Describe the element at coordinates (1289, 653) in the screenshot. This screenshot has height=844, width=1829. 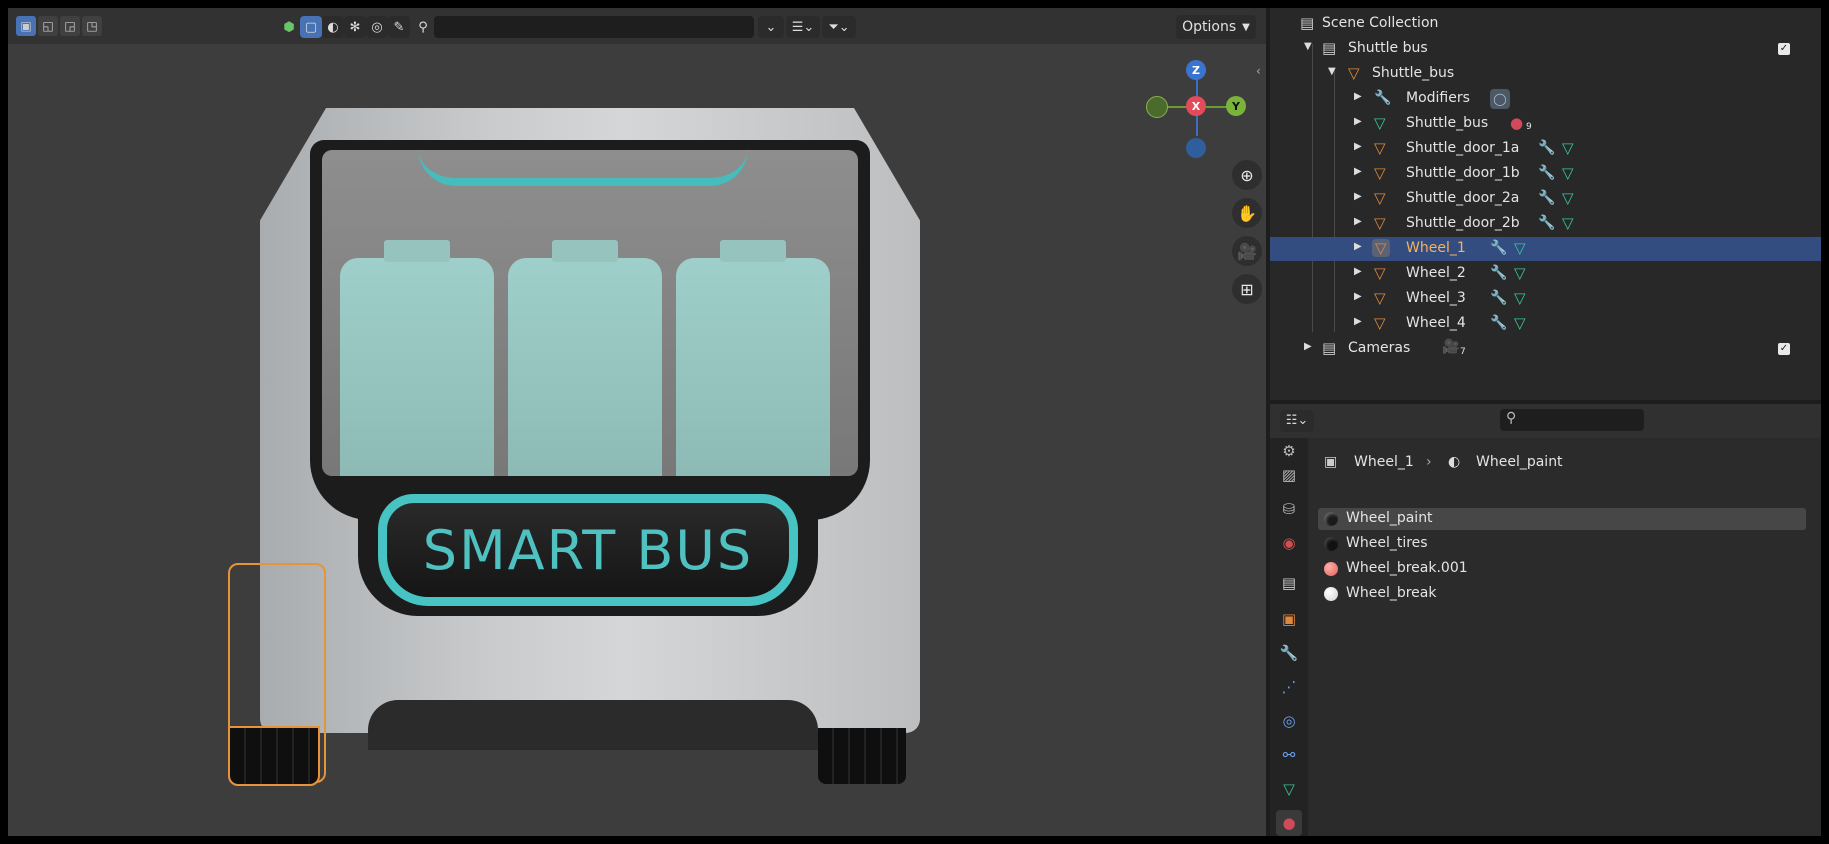
I see `modifier-tab-icon: 🔧` at that location.